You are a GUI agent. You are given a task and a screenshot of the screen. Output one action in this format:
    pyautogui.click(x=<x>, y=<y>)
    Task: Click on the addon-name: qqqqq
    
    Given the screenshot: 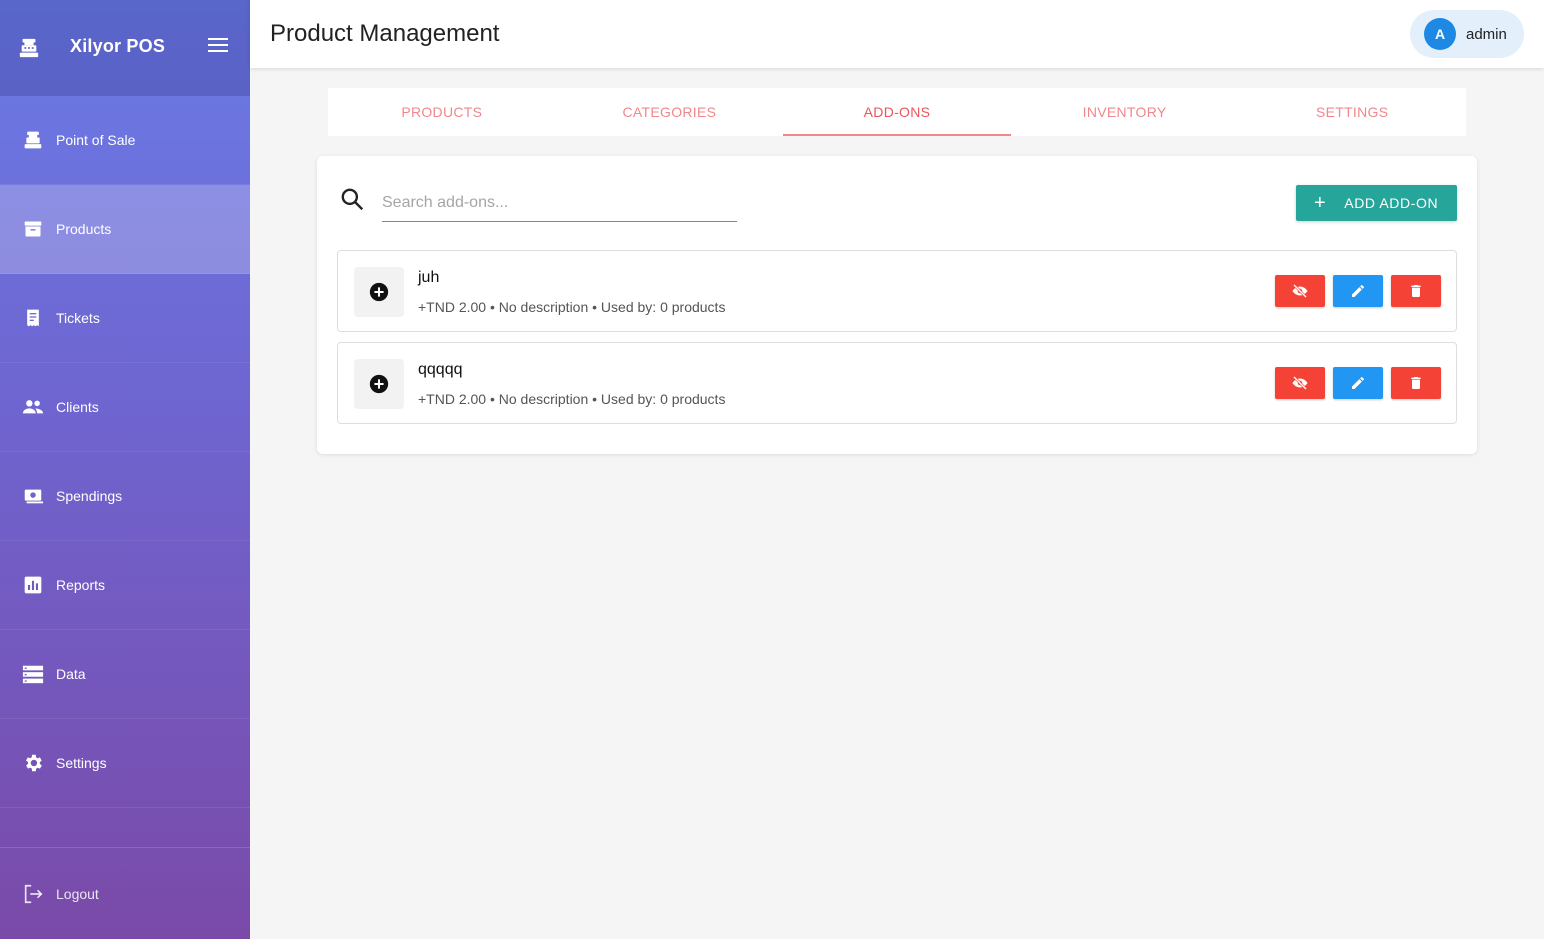 What is the action you would take?
    pyautogui.click(x=440, y=369)
    